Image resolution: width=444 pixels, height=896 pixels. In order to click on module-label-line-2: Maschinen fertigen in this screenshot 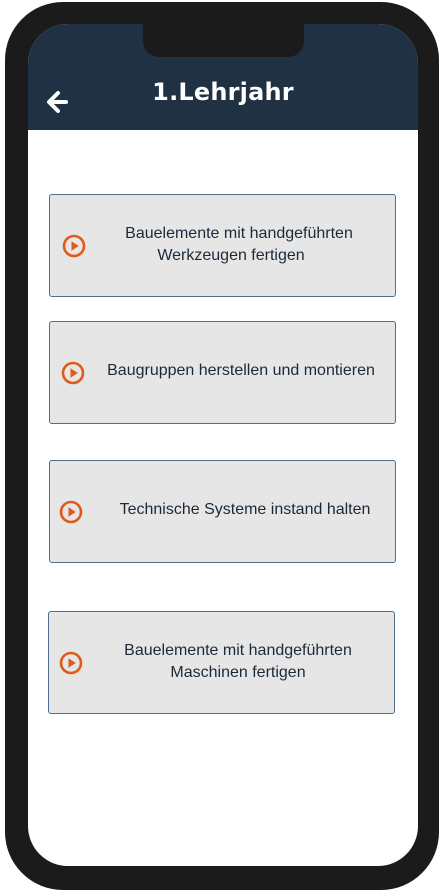, I will do `click(238, 672)`.